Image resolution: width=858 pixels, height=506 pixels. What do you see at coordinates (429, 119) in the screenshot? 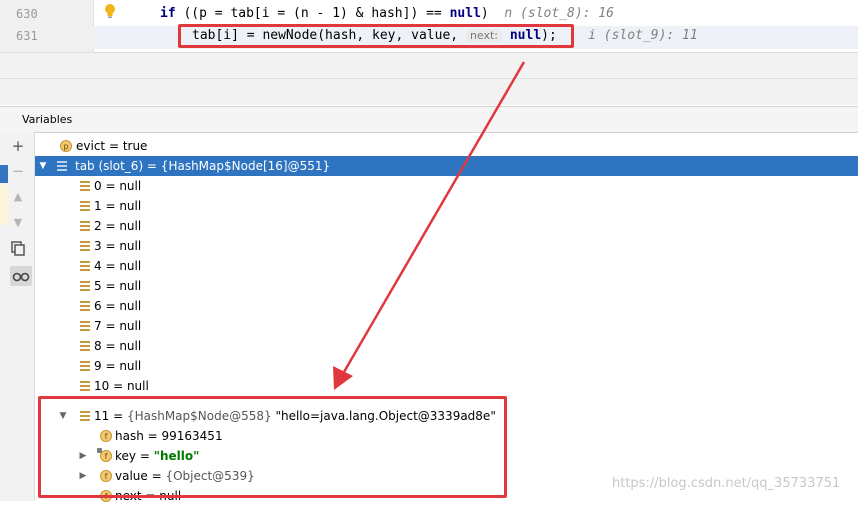
I see `variables-panel-header: Variables` at bounding box center [429, 119].